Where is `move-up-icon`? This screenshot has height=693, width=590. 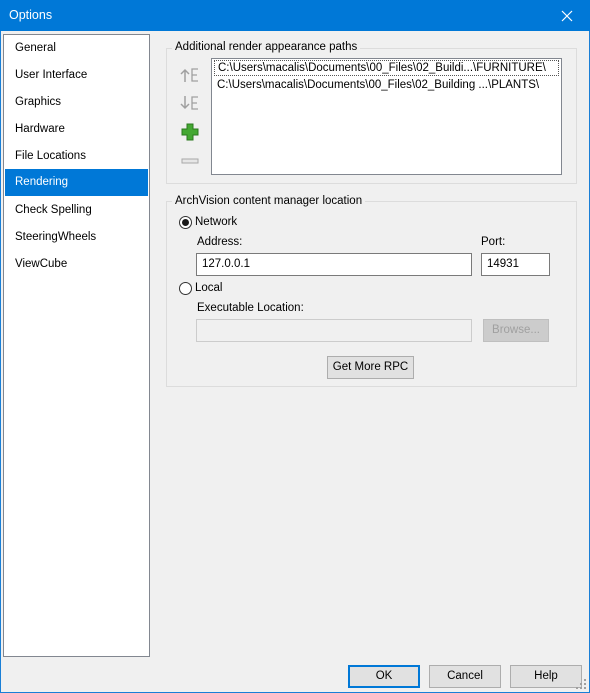
move-up-icon is located at coordinates (189, 75).